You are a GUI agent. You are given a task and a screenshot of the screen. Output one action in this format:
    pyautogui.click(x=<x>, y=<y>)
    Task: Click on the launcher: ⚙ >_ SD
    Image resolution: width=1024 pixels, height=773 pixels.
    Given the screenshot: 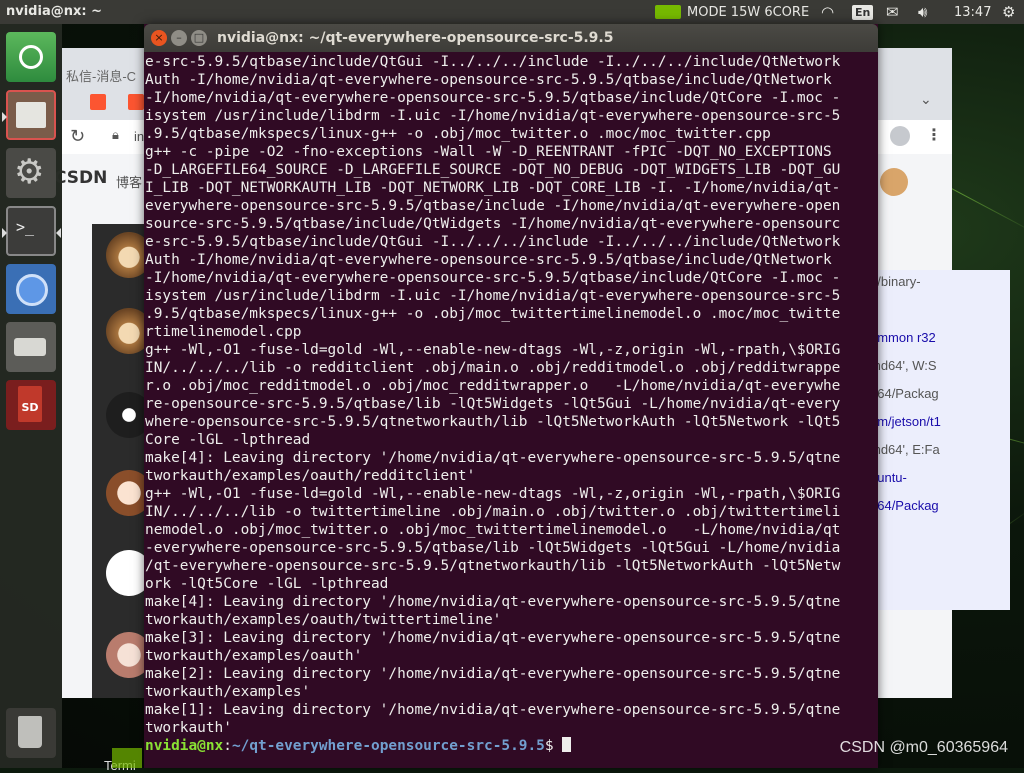 What is the action you would take?
    pyautogui.click(x=31, y=396)
    